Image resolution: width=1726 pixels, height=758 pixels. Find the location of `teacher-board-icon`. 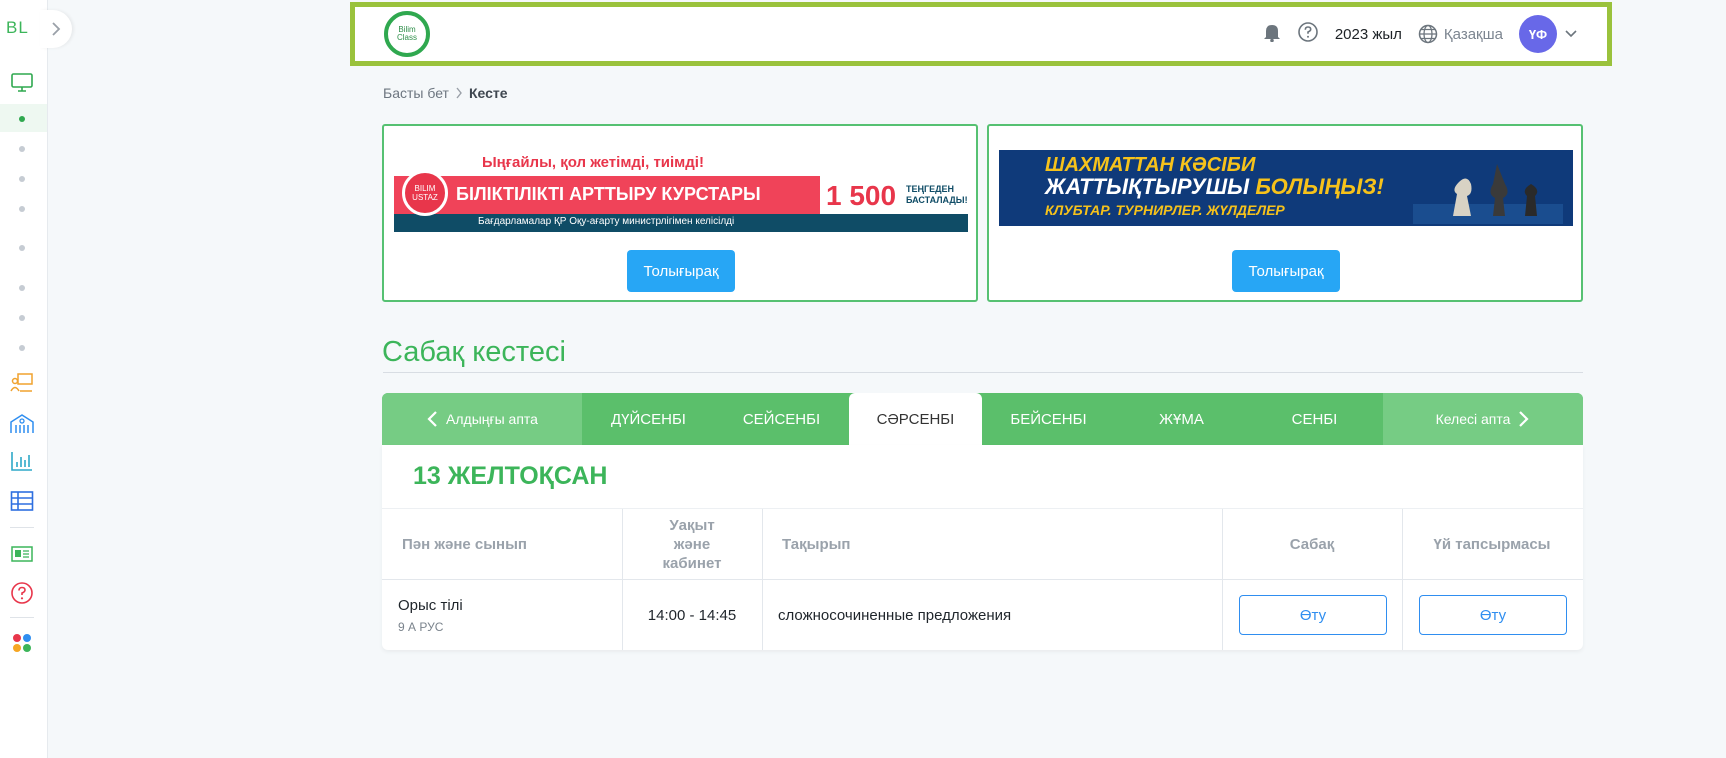

teacher-board-icon is located at coordinates (21, 382).